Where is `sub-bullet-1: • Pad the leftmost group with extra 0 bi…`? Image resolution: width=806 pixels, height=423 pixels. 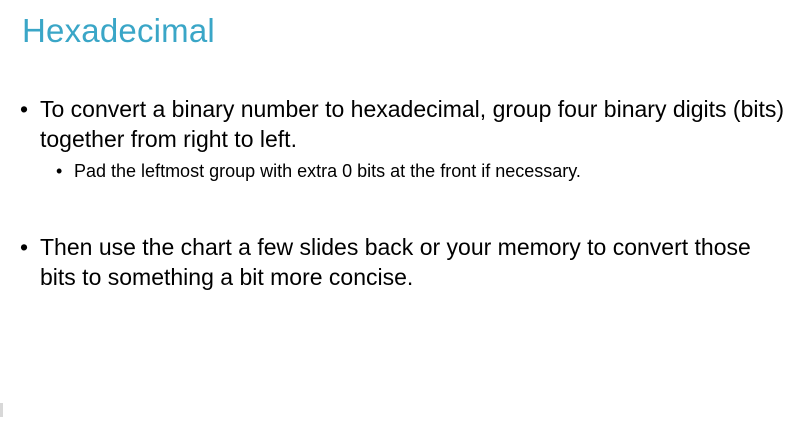 sub-bullet-1: • Pad the leftmost group with extra 0 bi… is located at coordinates (423, 171).